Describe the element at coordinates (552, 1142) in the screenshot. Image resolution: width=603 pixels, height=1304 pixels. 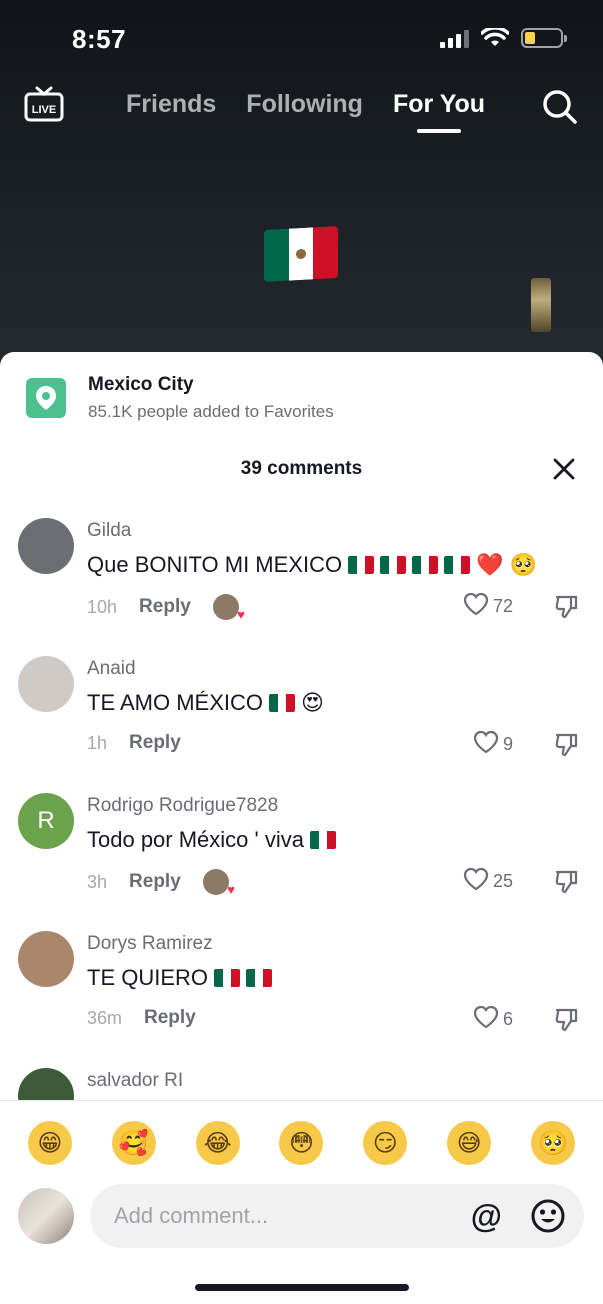
I see `quick-emoji-button: 🥺` at that location.